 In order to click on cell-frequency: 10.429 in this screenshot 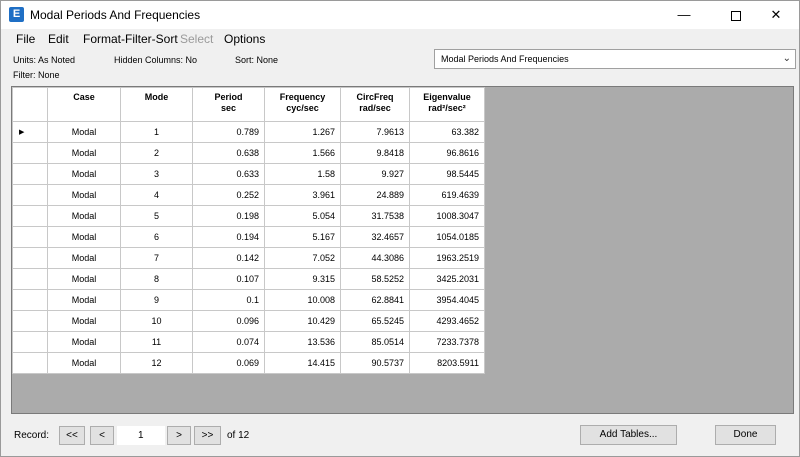, I will do `click(302, 321)`.